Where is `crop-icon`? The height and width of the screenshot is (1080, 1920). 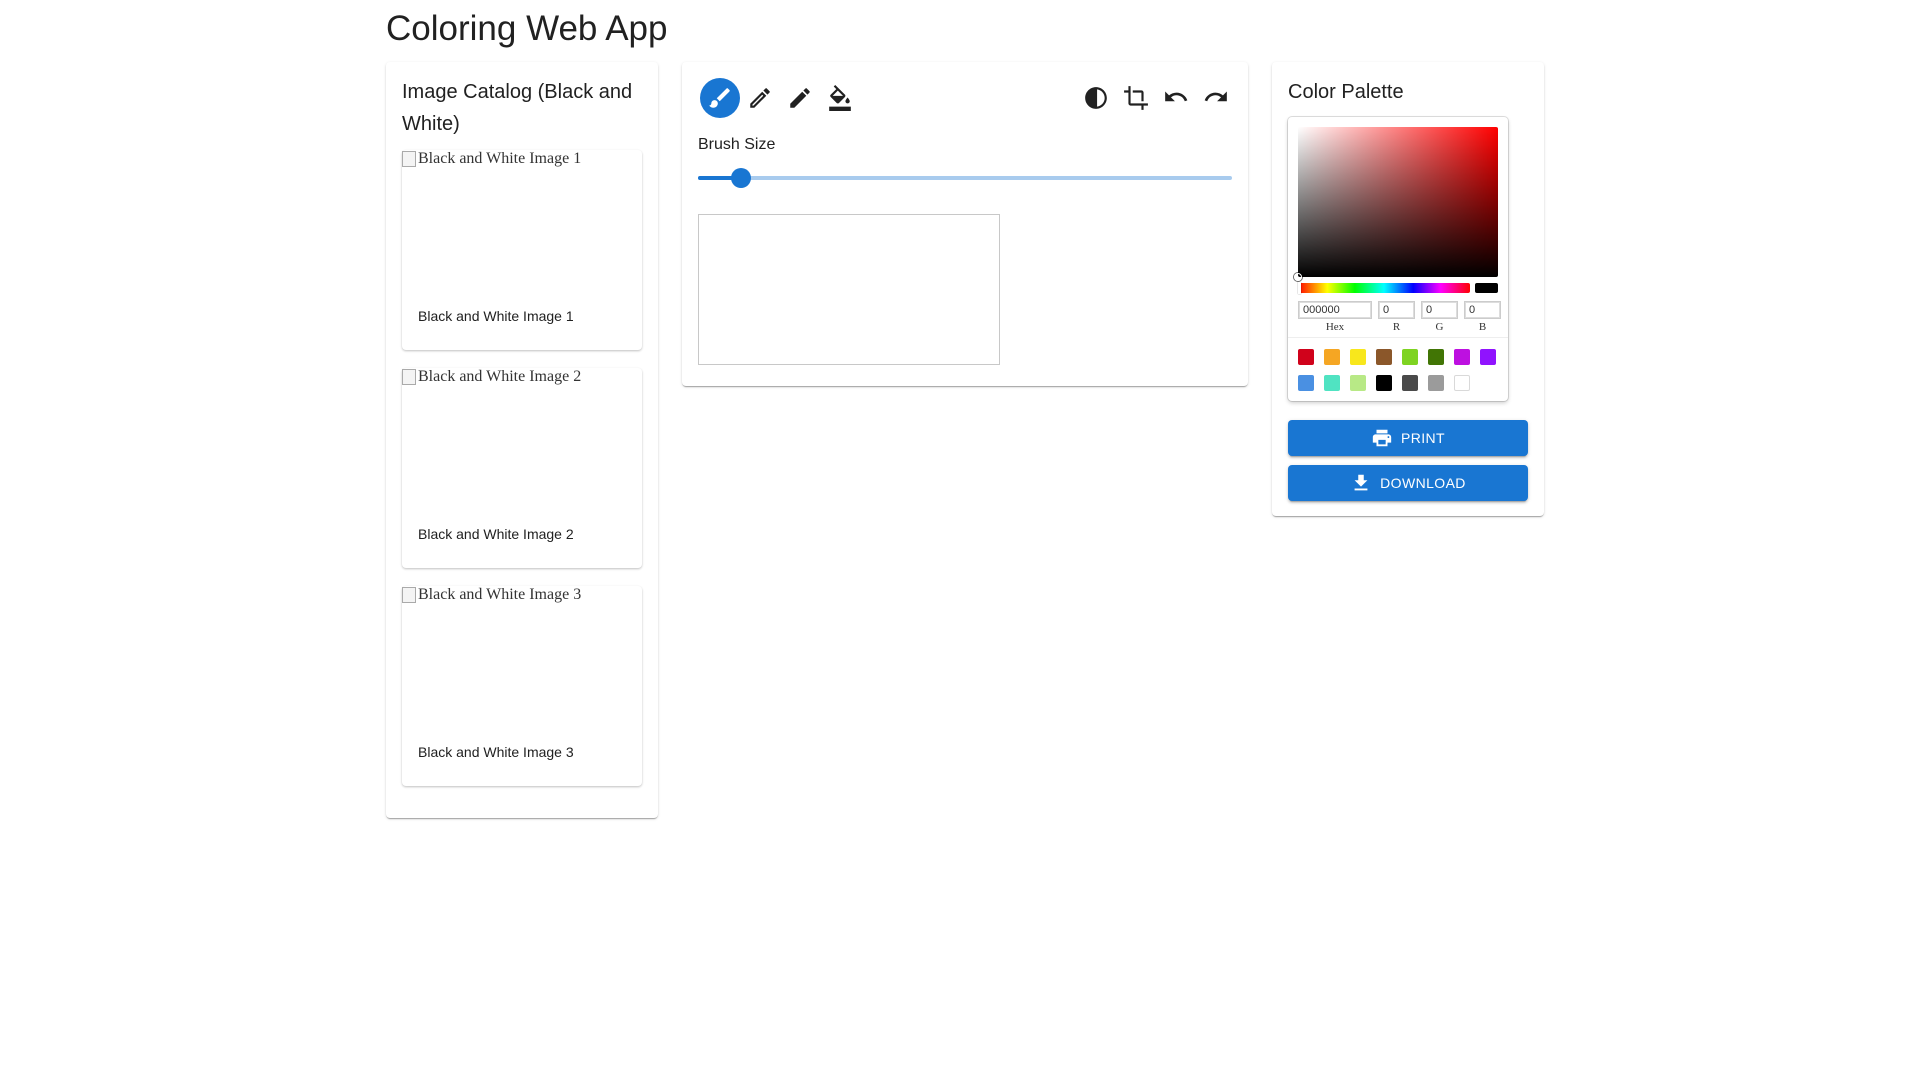
crop-icon is located at coordinates (1136, 98).